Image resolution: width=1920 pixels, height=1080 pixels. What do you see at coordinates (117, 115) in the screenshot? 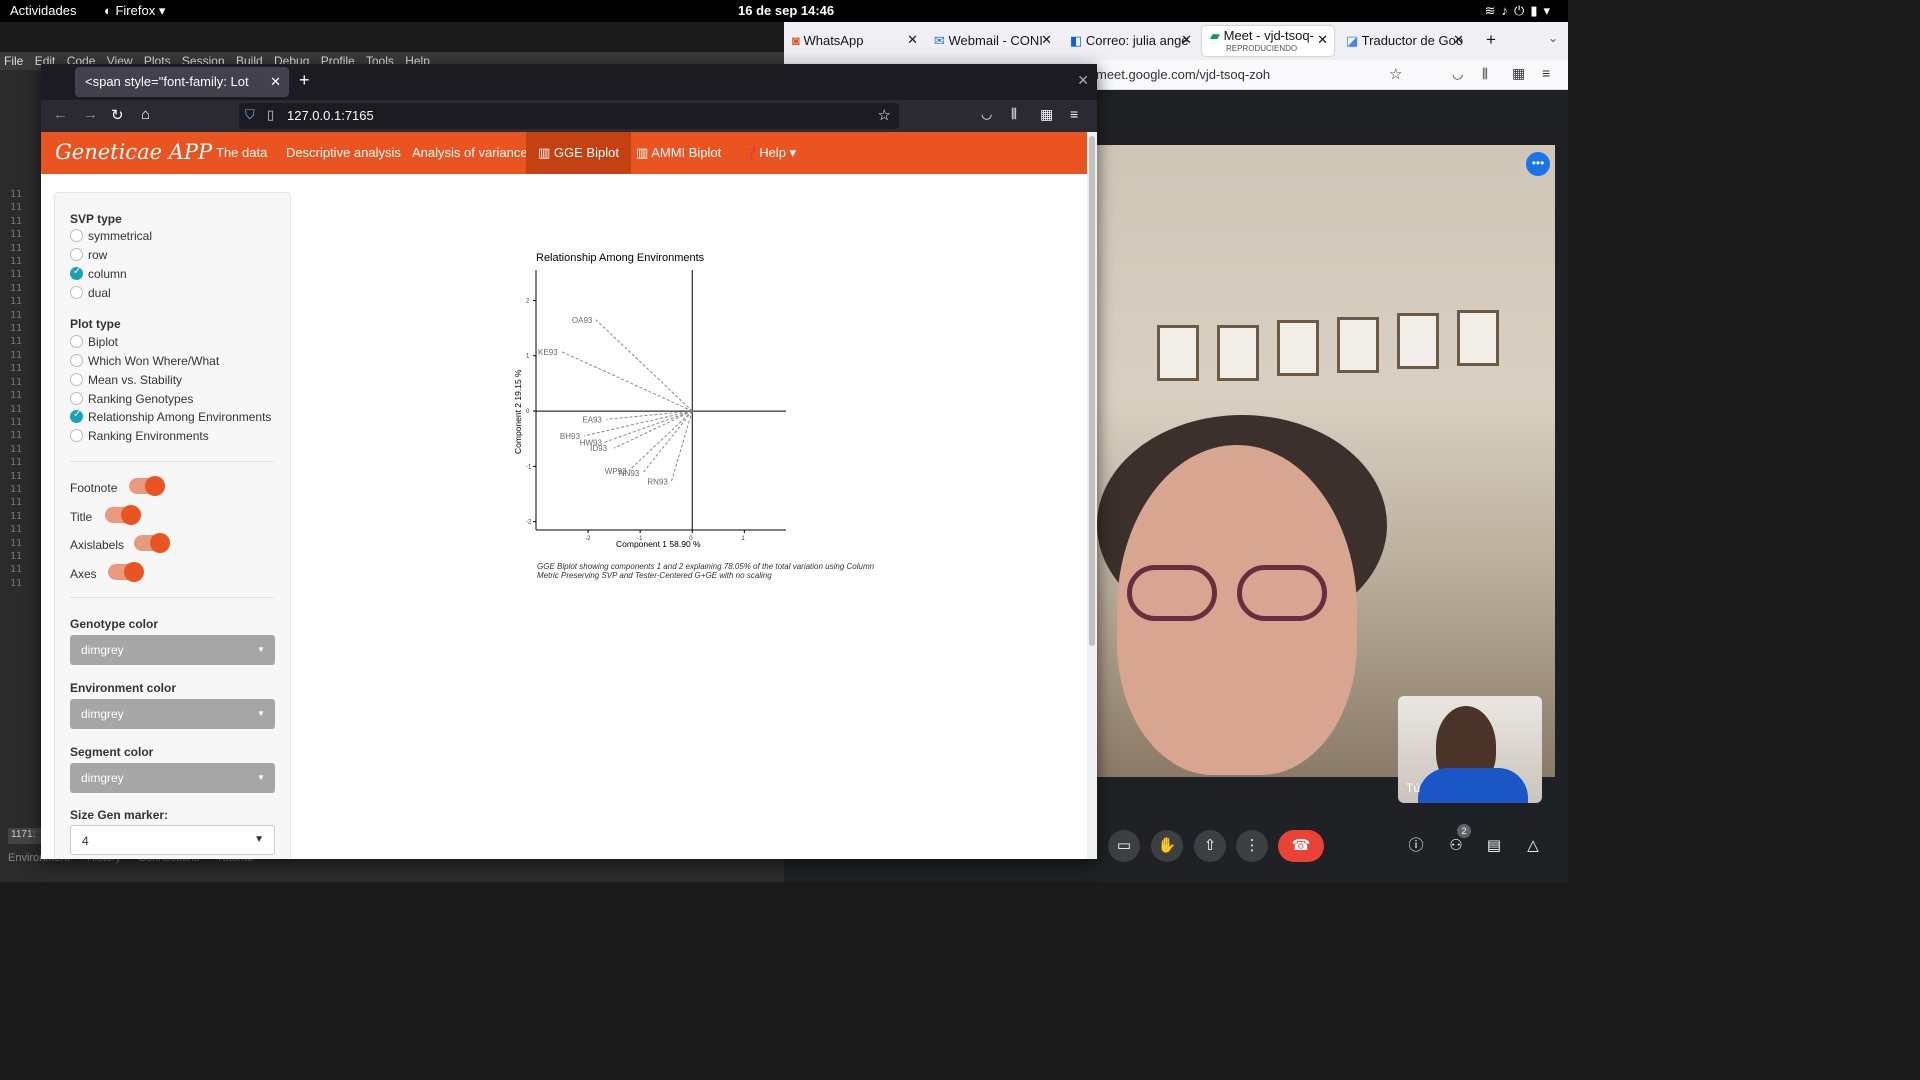
I see `reload-icon: ↻` at bounding box center [117, 115].